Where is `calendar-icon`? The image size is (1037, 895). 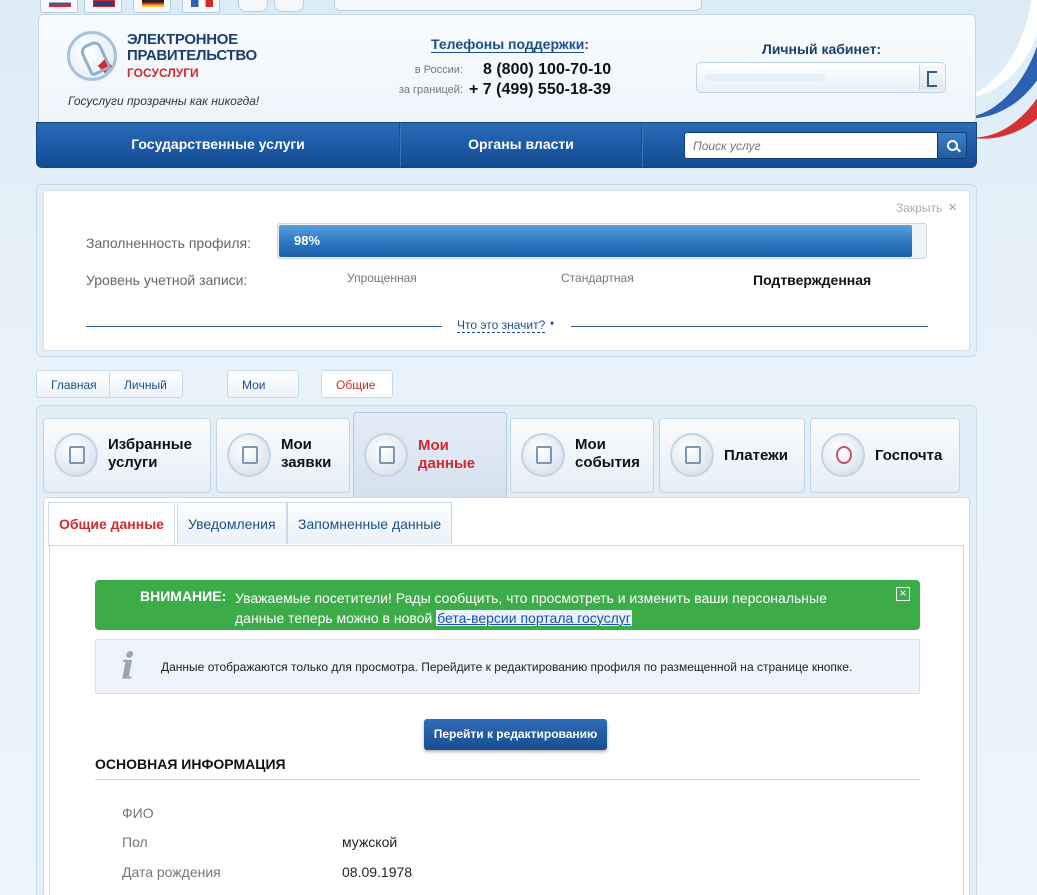 calendar-icon is located at coordinates (543, 455).